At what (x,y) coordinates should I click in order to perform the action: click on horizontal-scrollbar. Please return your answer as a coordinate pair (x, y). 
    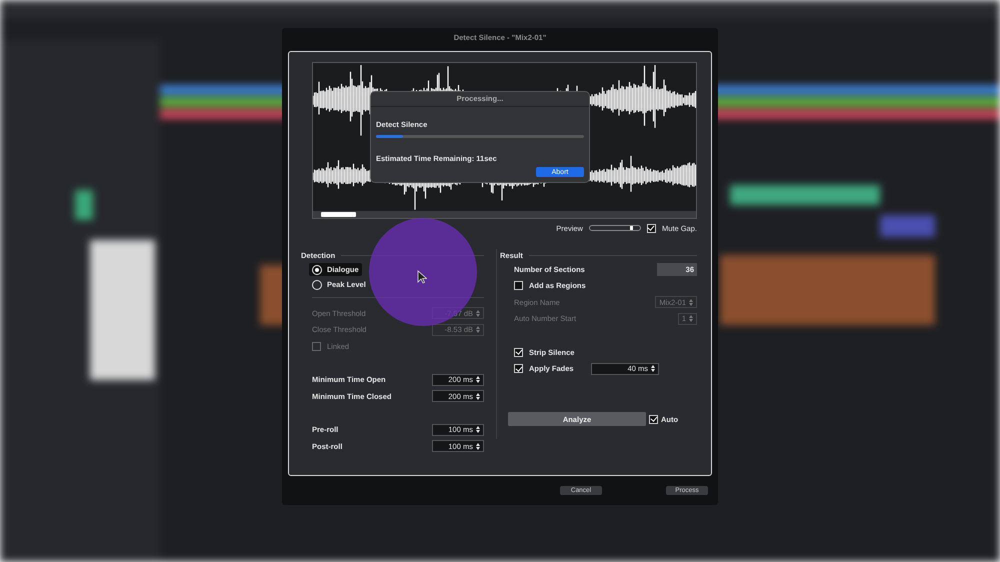
    Looking at the image, I should click on (504, 214).